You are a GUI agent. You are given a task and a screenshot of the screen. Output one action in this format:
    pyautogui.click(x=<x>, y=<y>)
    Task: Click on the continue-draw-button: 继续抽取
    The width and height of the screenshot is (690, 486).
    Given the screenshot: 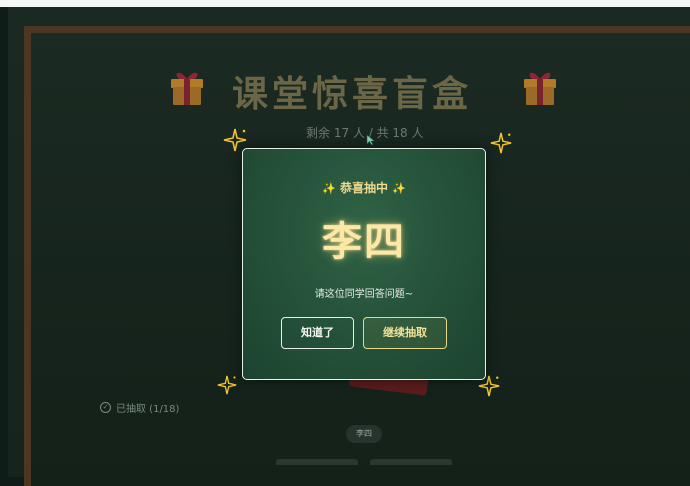 What is the action you would take?
    pyautogui.click(x=405, y=333)
    